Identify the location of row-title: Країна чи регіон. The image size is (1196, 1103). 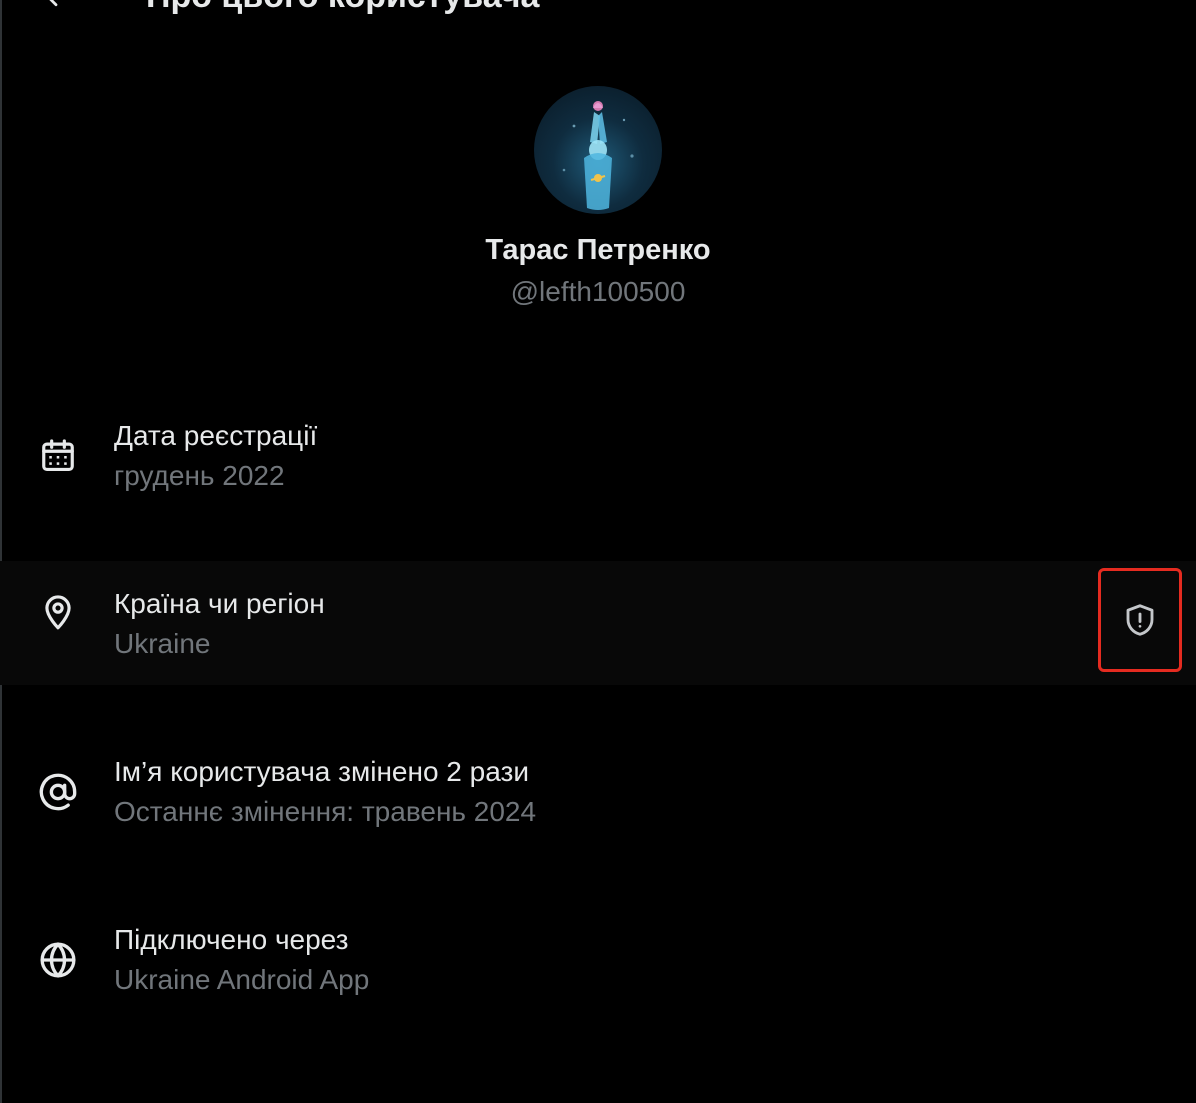
(219, 603).